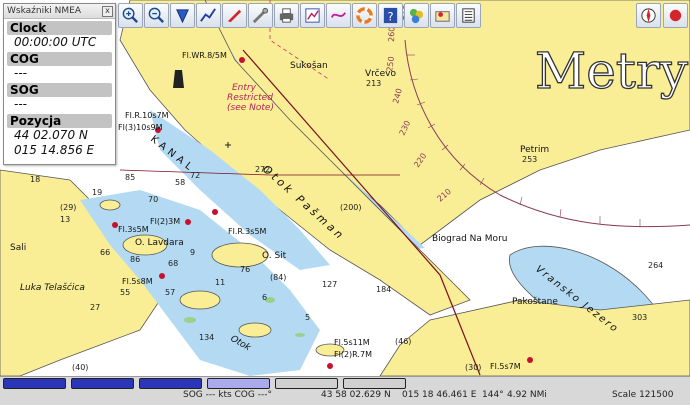  What do you see at coordinates (351, 207) in the screenshot?
I see `svg-text: (200)` at bounding box center [351, 207].